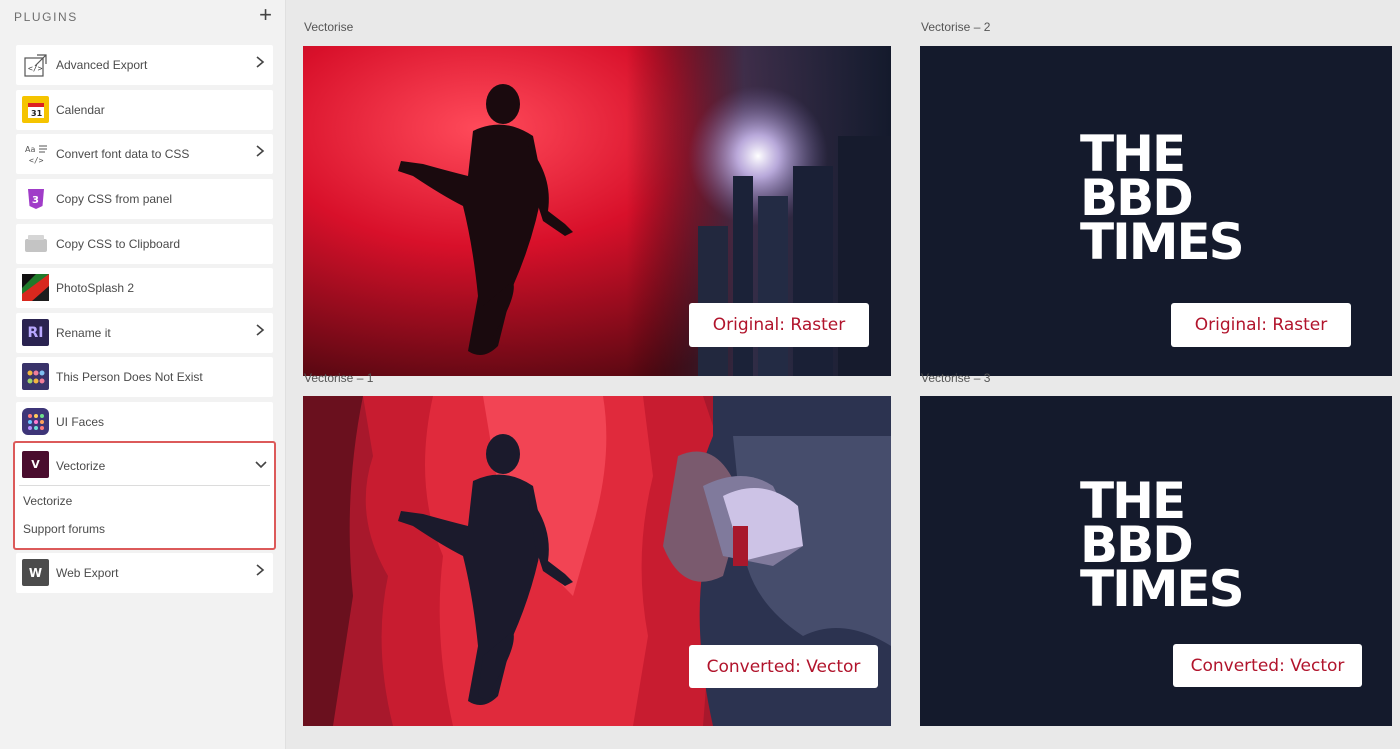 The image size is (1400, 749). Describe the element at coordinates (81, 466) in the screenshot. I see `plugin-label: Vectorize` at that location.